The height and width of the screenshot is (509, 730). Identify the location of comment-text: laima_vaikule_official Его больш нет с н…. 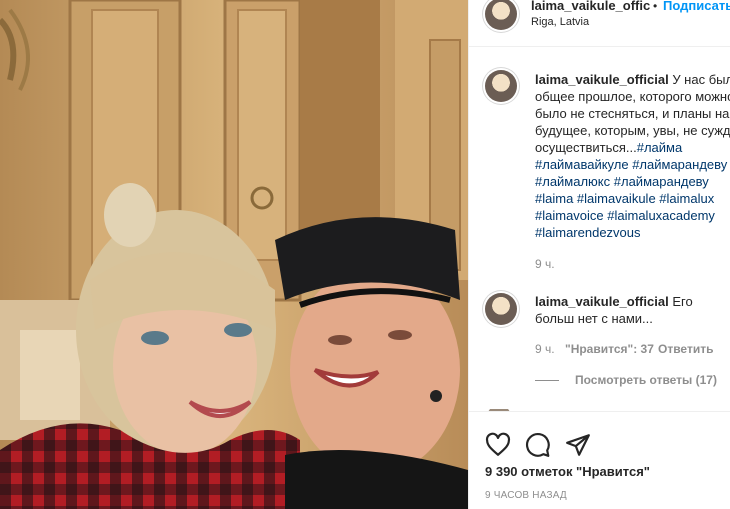
(630, 310).